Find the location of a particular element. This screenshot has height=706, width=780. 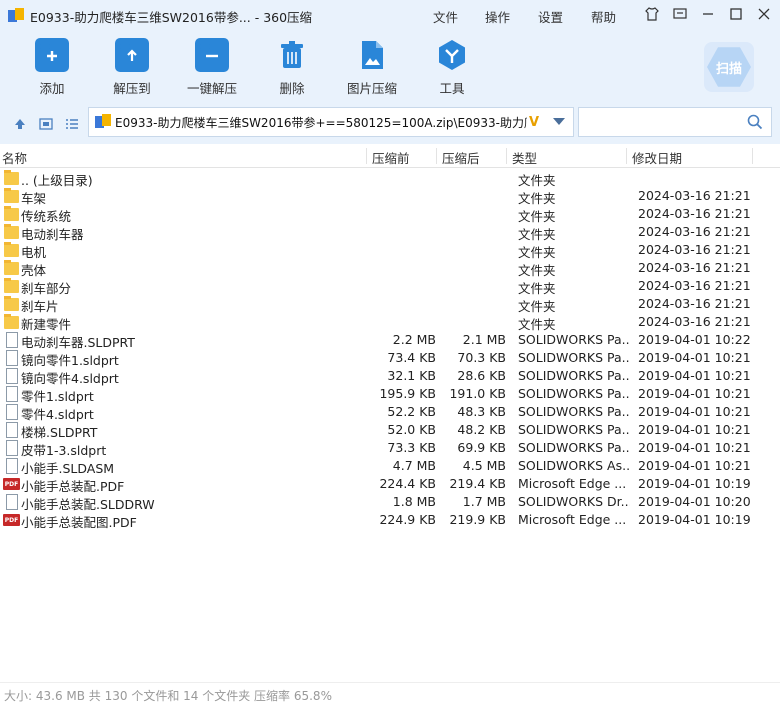

extract-to-button: 解压到 is located at coordinates (132, 67).